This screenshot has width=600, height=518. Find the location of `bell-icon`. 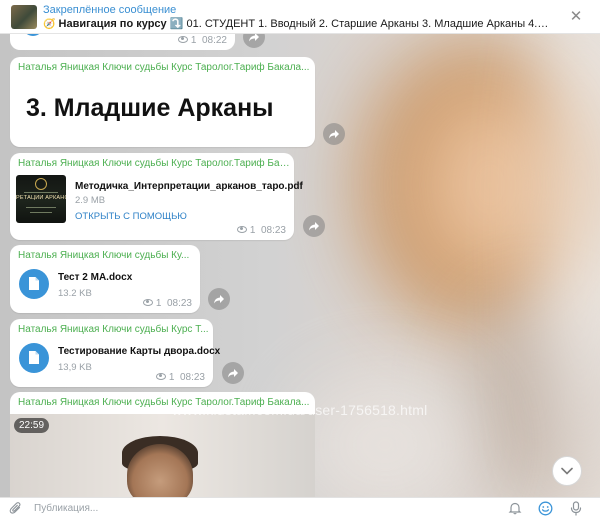

bell-icon is located at coordinates (515, 508).